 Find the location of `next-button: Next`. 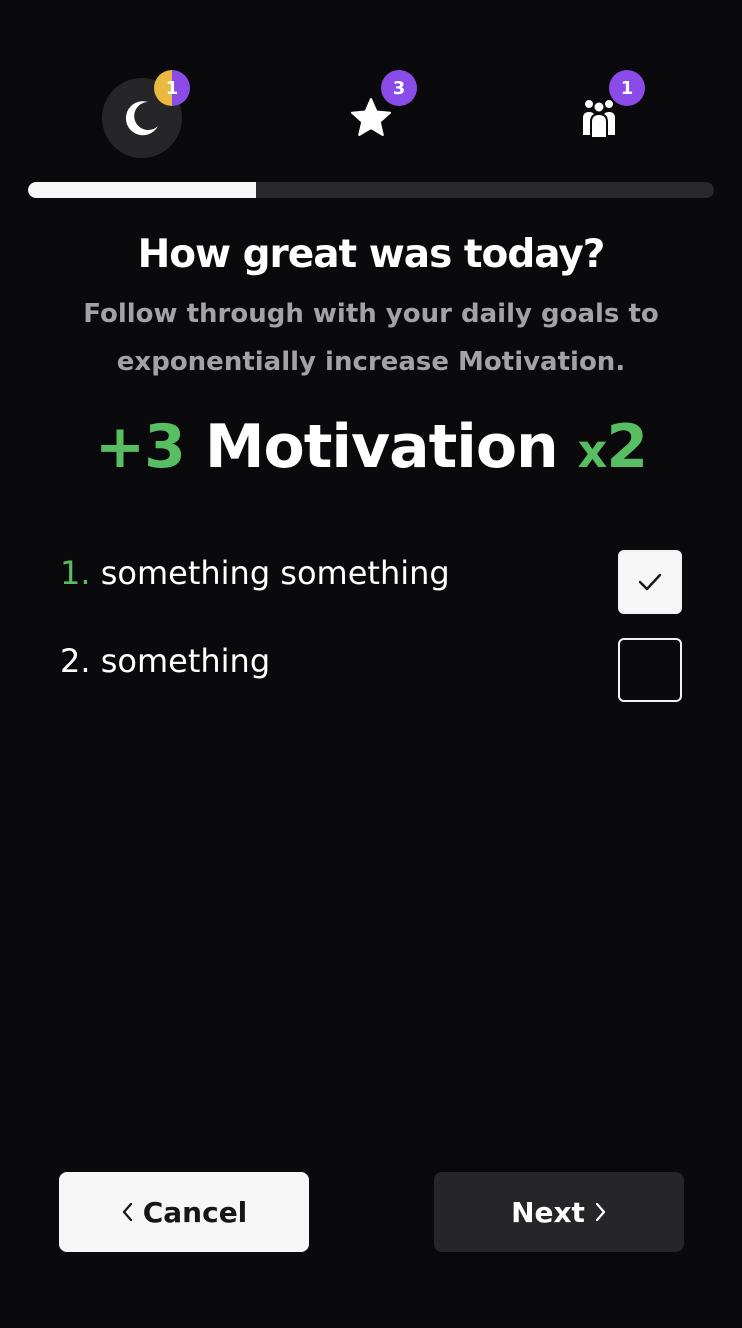

next-button: Next is located at coordinates (559, 1212).